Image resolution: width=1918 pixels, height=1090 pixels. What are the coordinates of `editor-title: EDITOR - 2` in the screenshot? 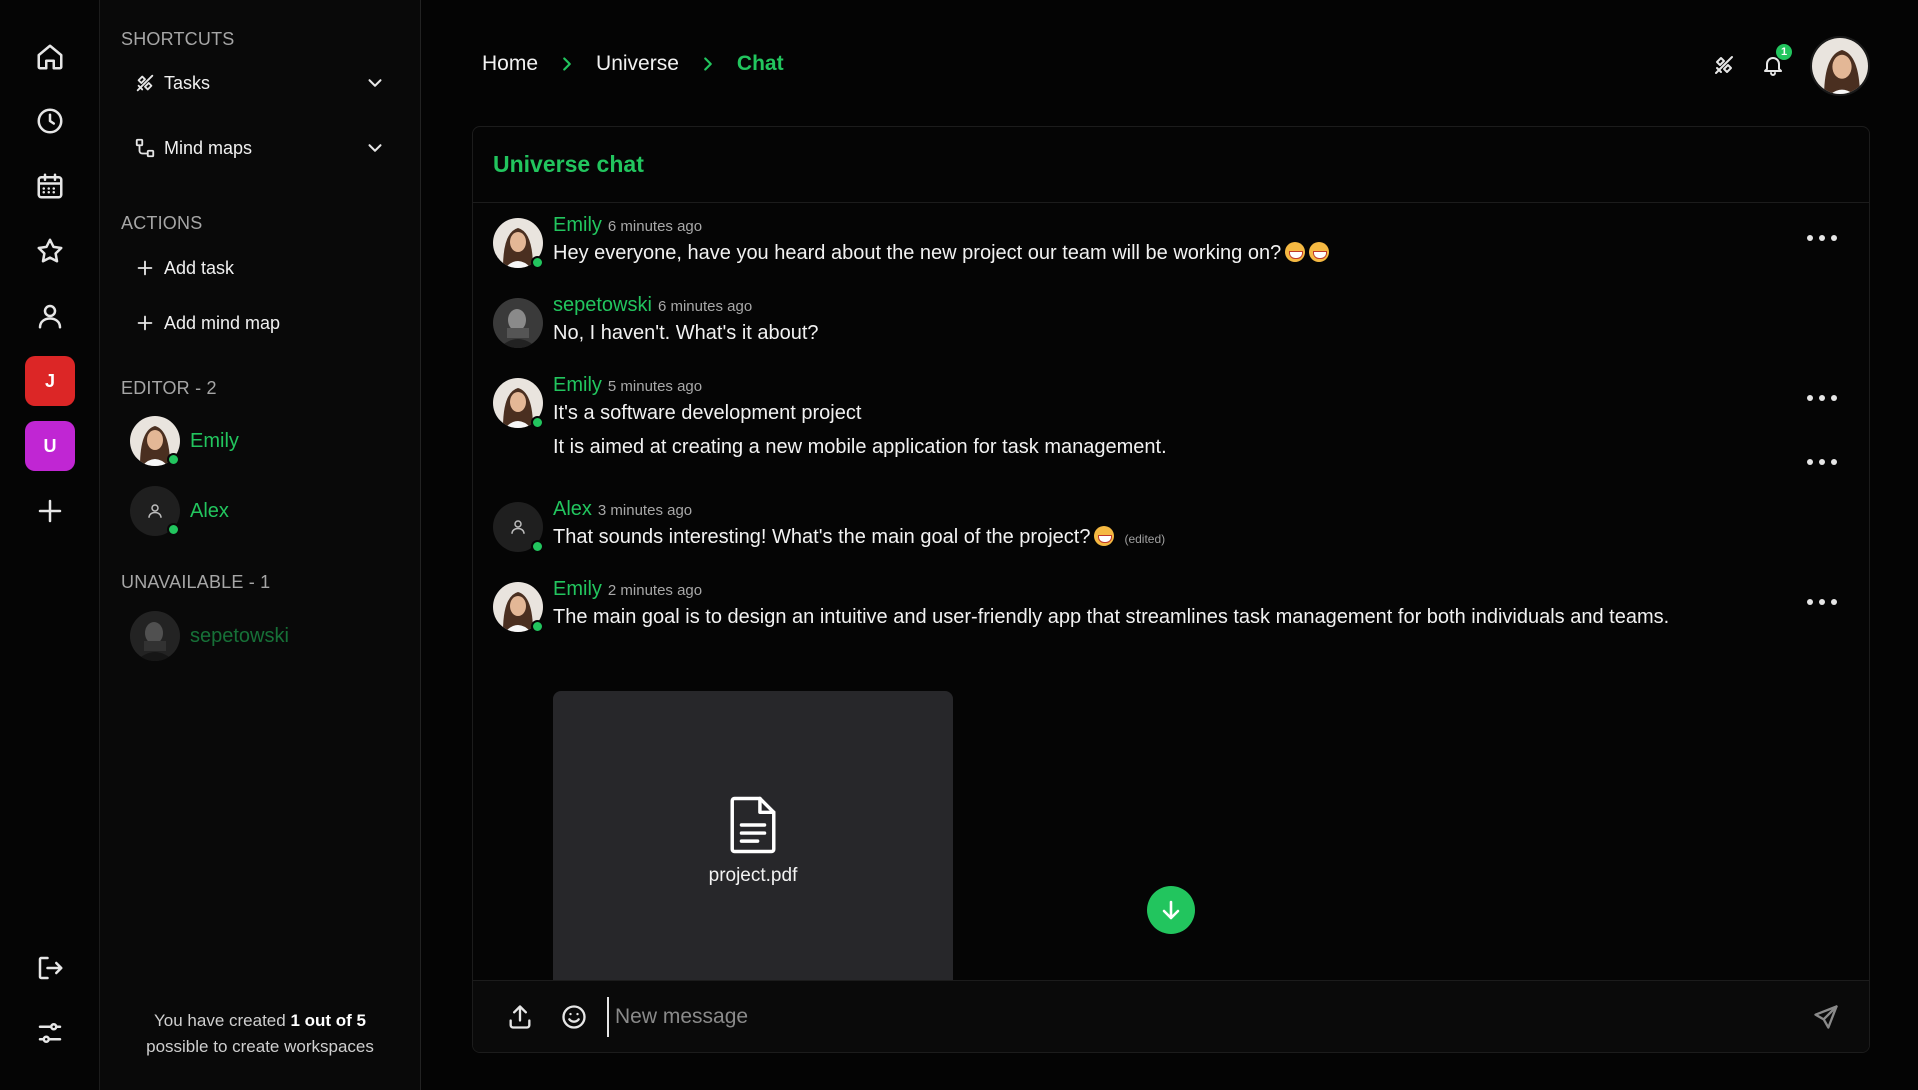 It's located at (169, 388).